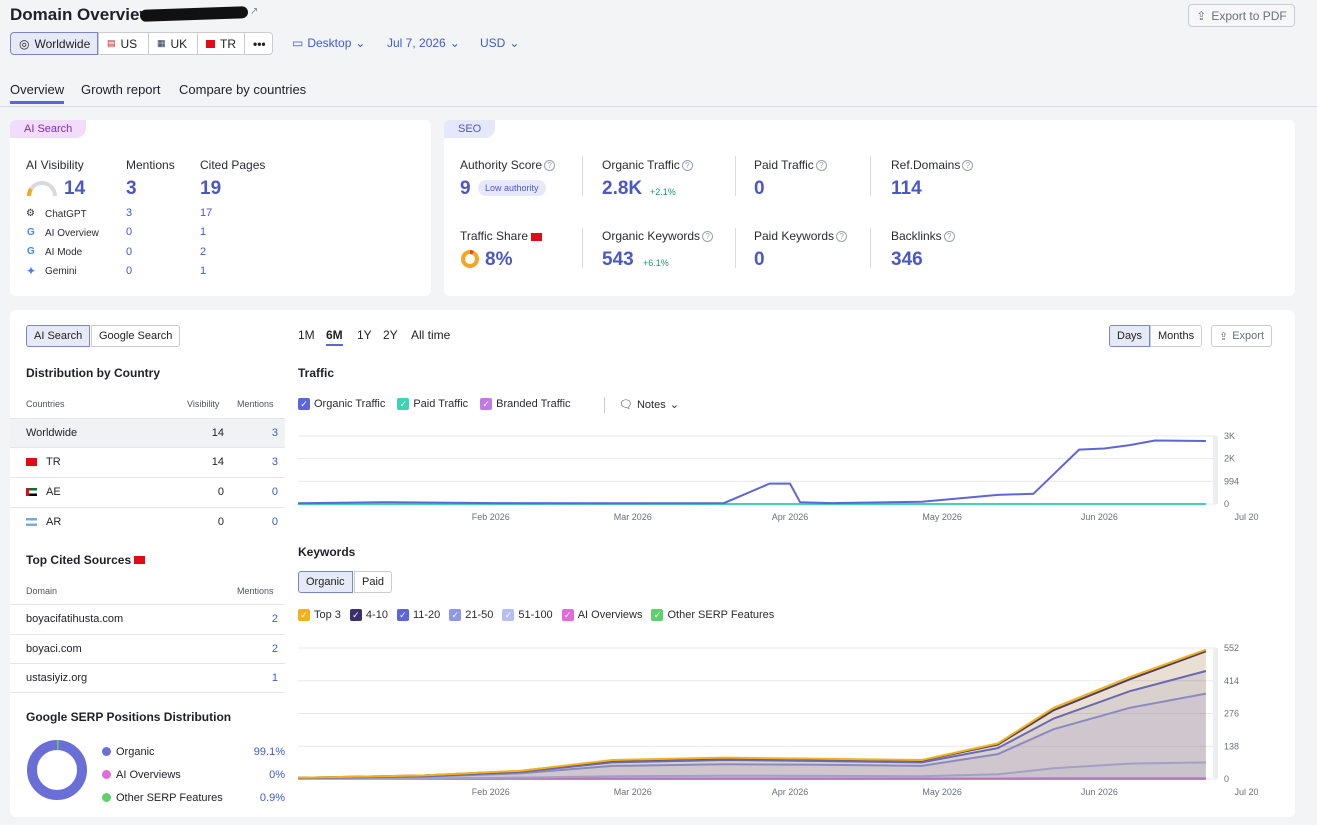 This screenshot has width=1317, height=825. Describe the element at coordinates (147, 521) in the screenshot. I see `table-row: AR 0 0` at that location.